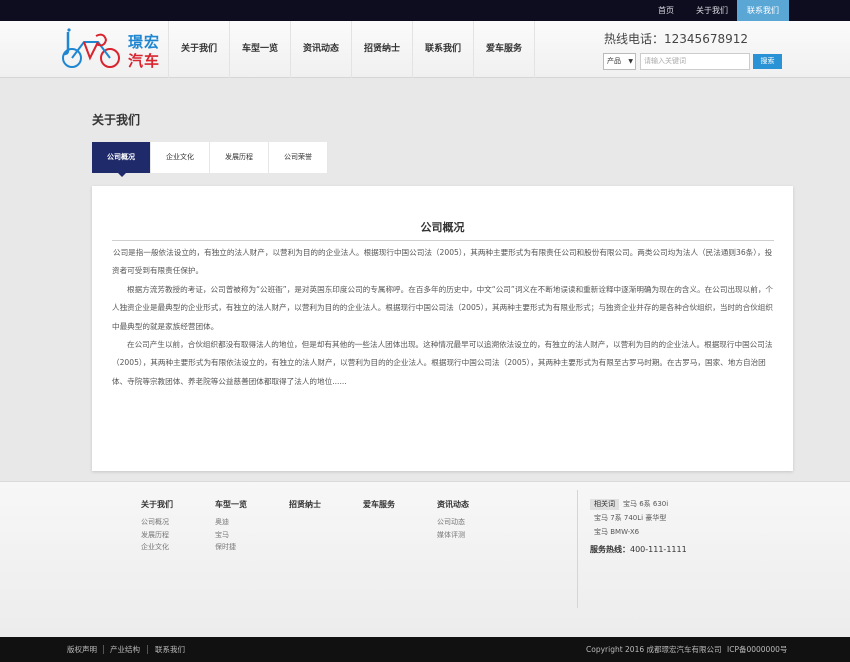 The width and height of the screenshot is (850, 662). Describe the element at coordinates (443, 49) in the screenshot. I see `nav-item-contact: 联系我们` at that location.